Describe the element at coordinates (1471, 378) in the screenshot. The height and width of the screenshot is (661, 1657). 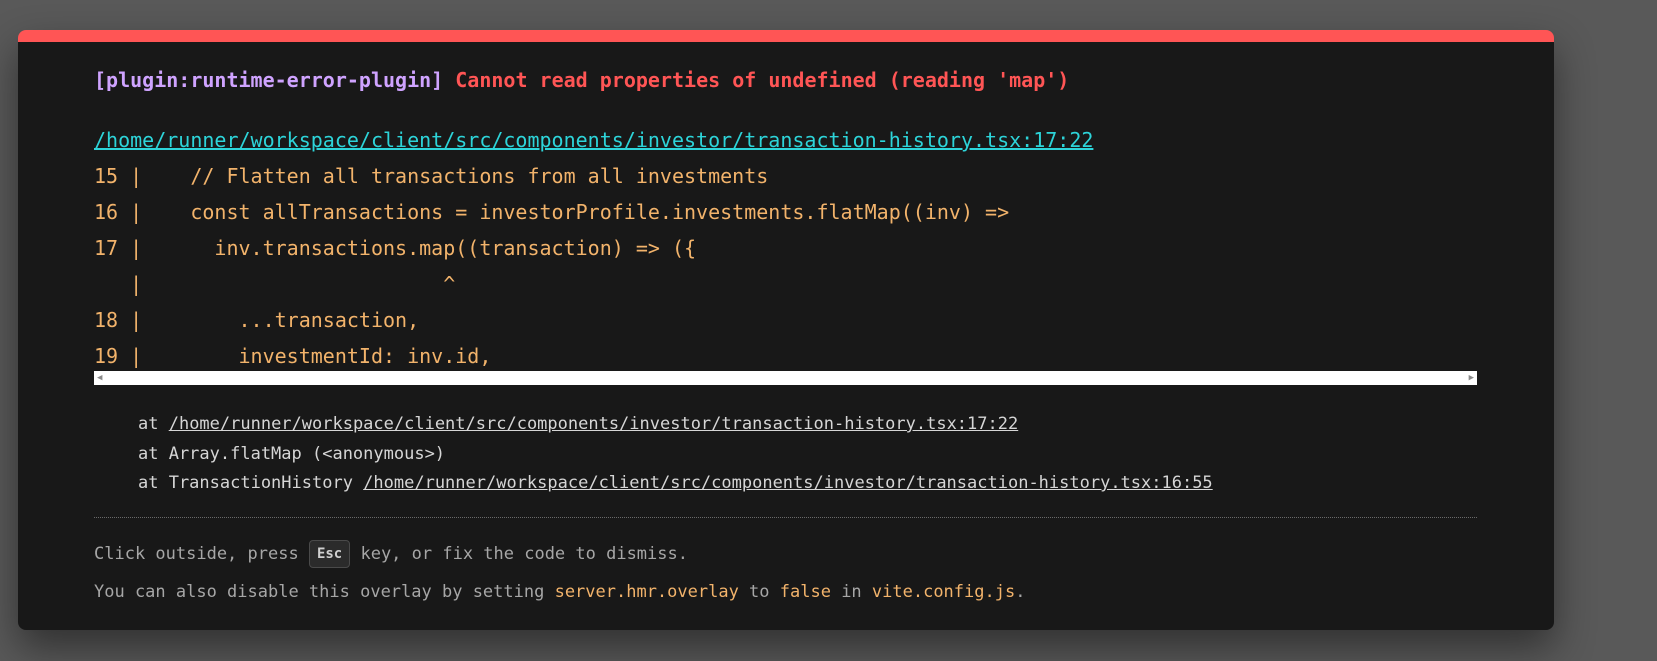
I see `scroll-right-arrow-icon: ▶` at that location.